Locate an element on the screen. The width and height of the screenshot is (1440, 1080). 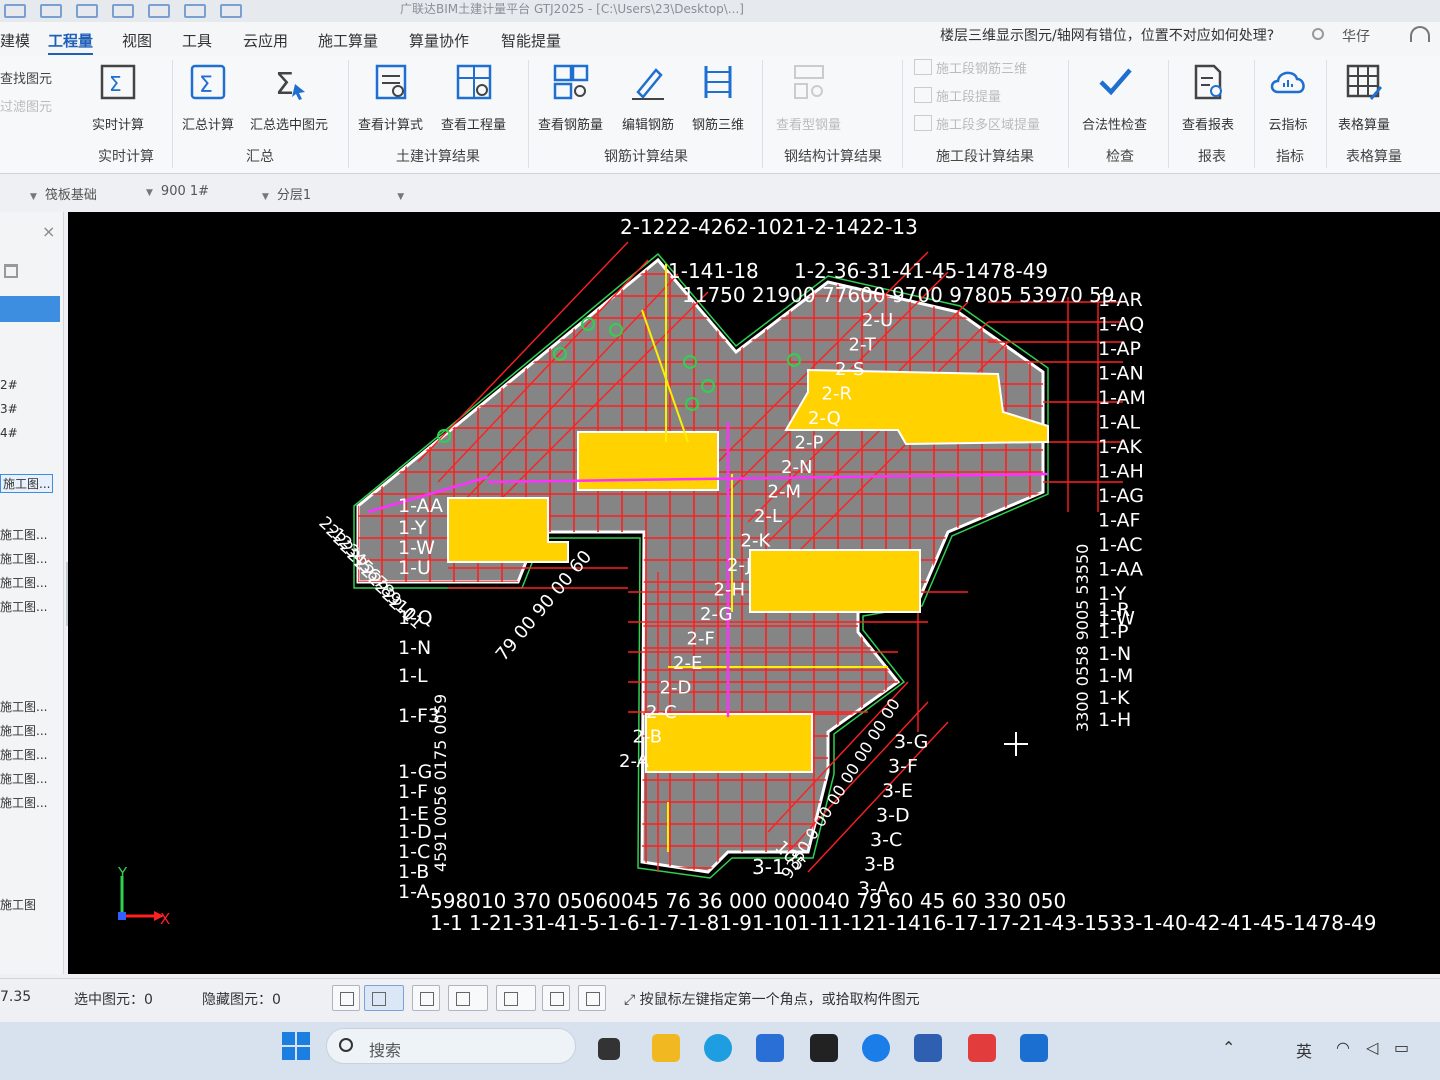
help-search-box: 楼层三维显示图元/轴网有错位，位置不对应如何处理? is located at coordinates (1140, 37).